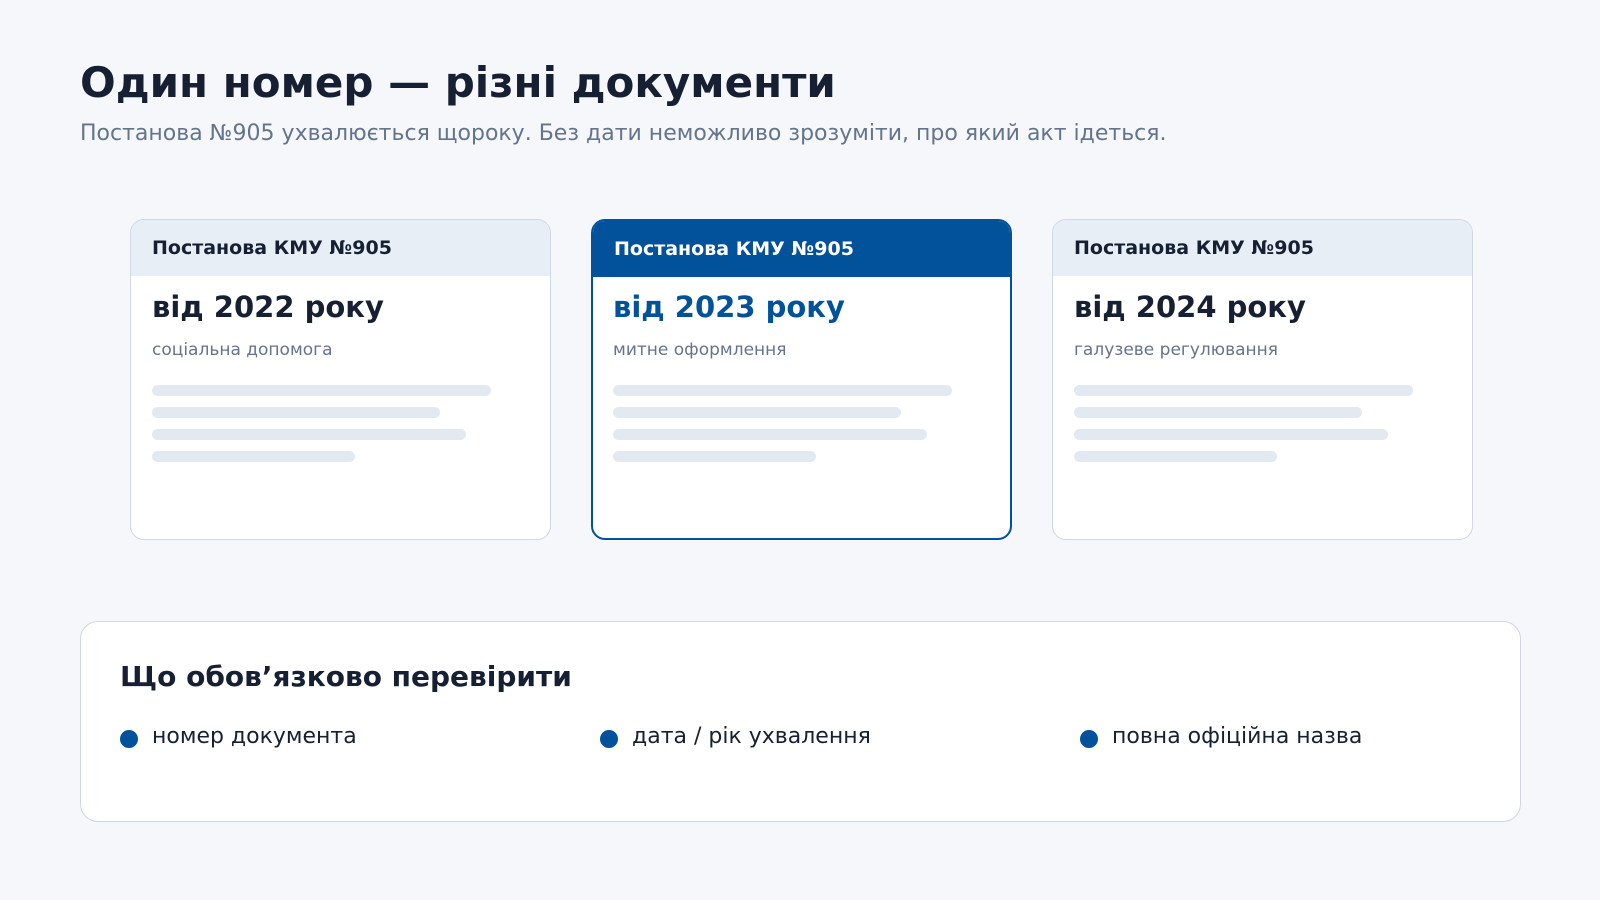  I want to click on card-year: від 2022 року, so click(268, 307).